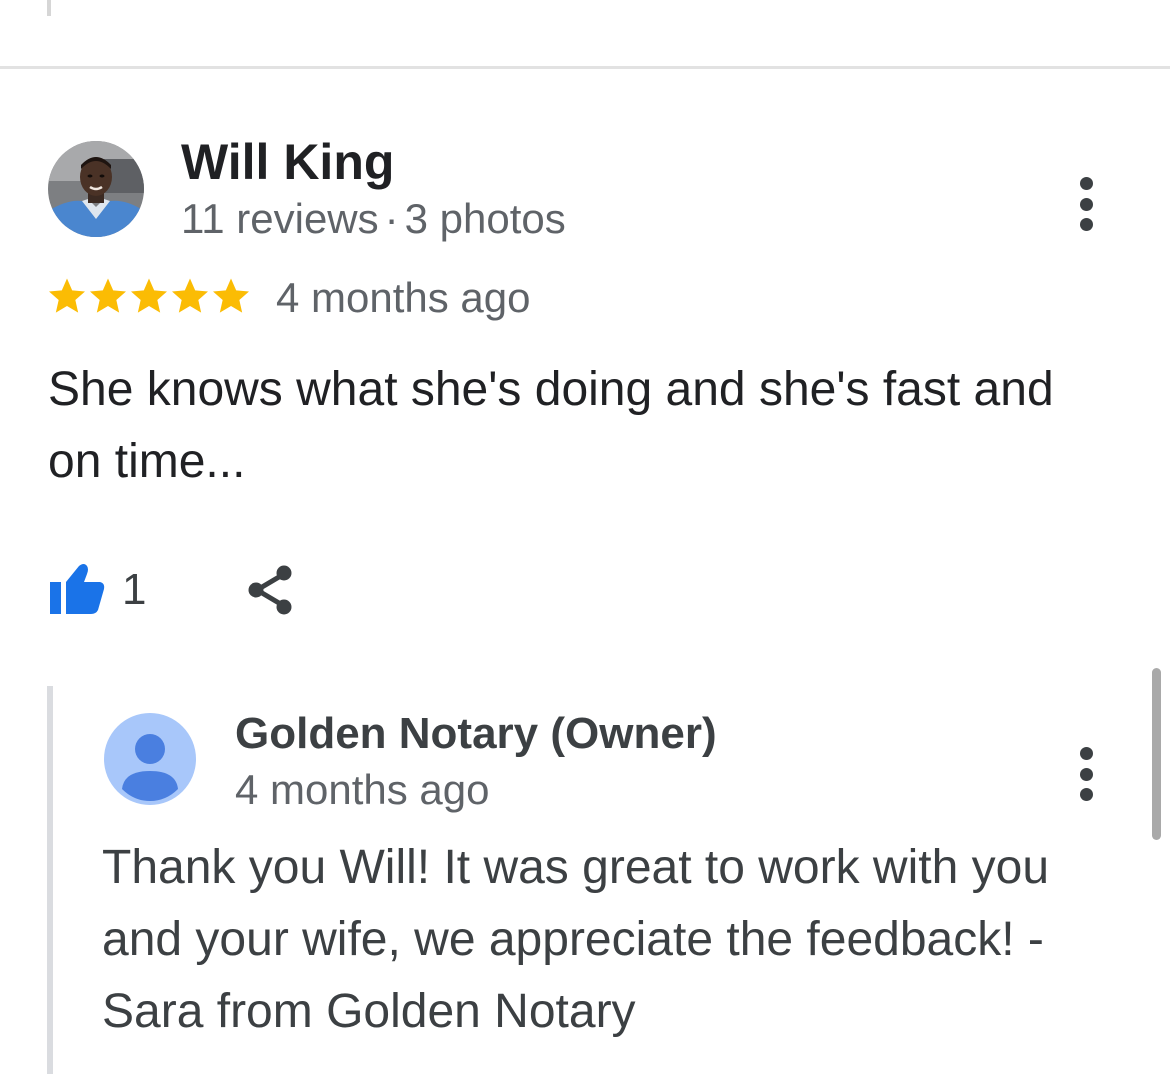  Describe the element at coordinates (1086, 204) in the screenshot. I see `review-more-icon` at that location.